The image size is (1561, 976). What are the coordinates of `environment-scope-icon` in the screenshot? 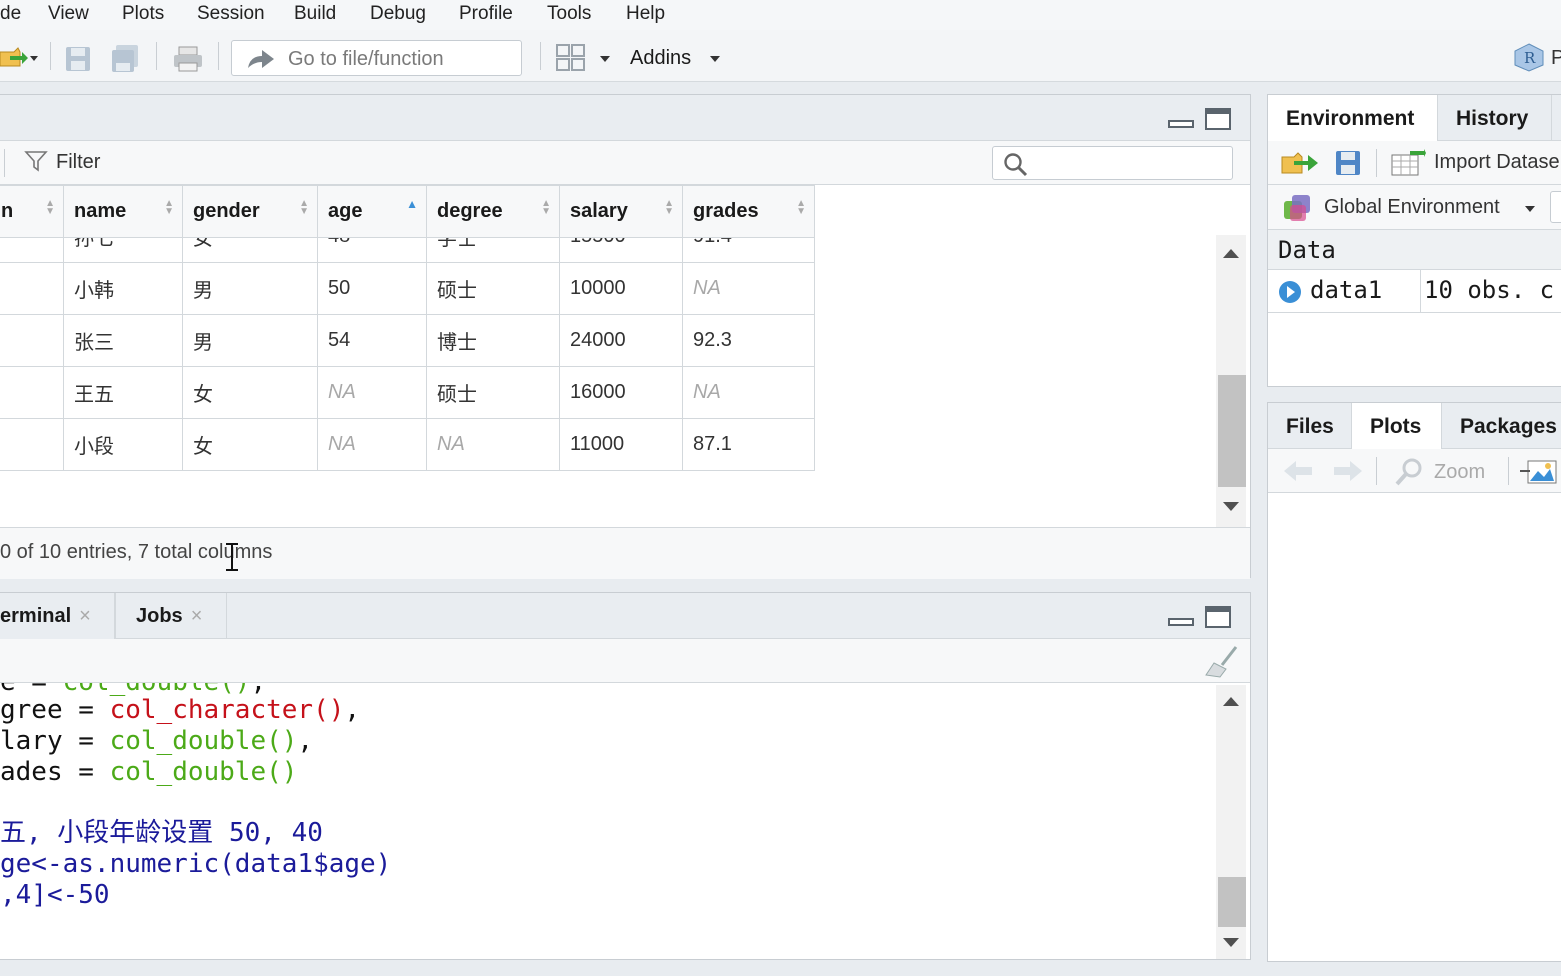 It's located at (1297, 208).